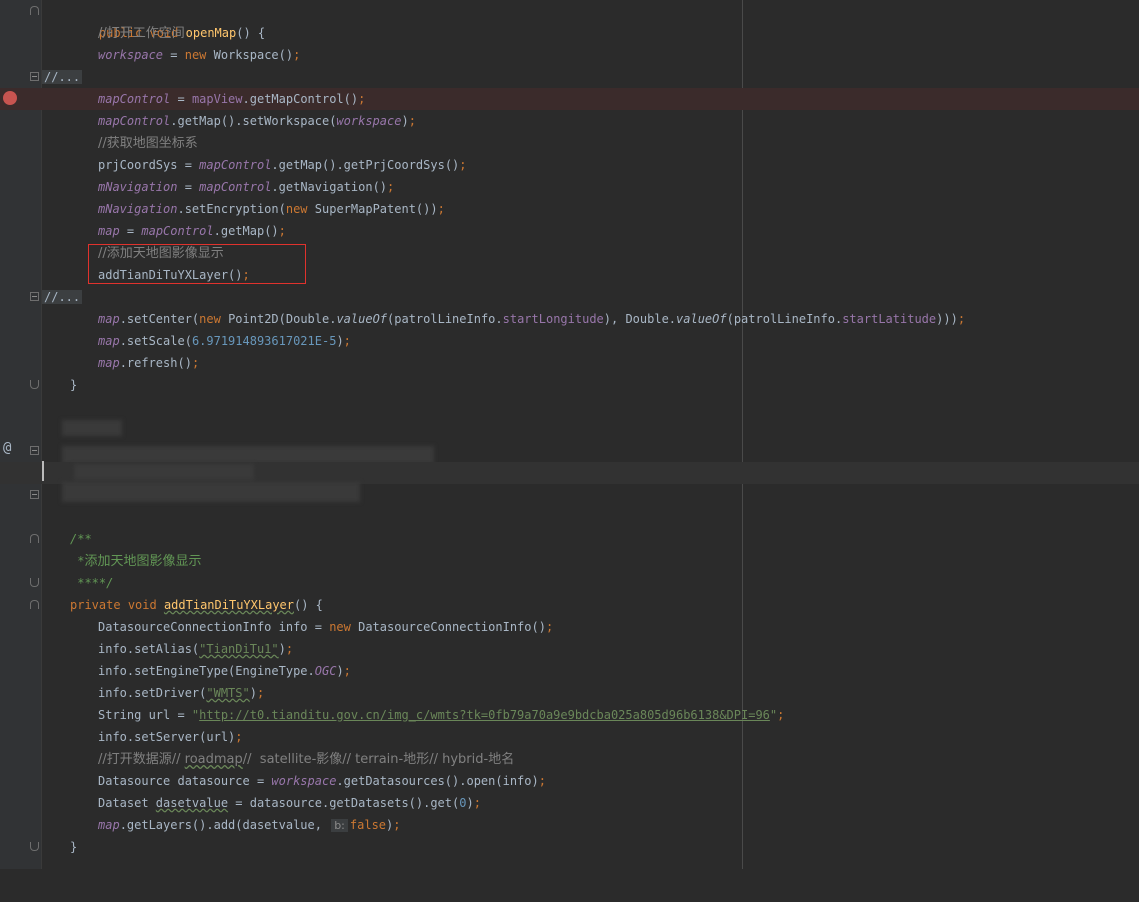  I want to click on code-line: info.setAlias("TianDiTu1");, so click(569, 649).